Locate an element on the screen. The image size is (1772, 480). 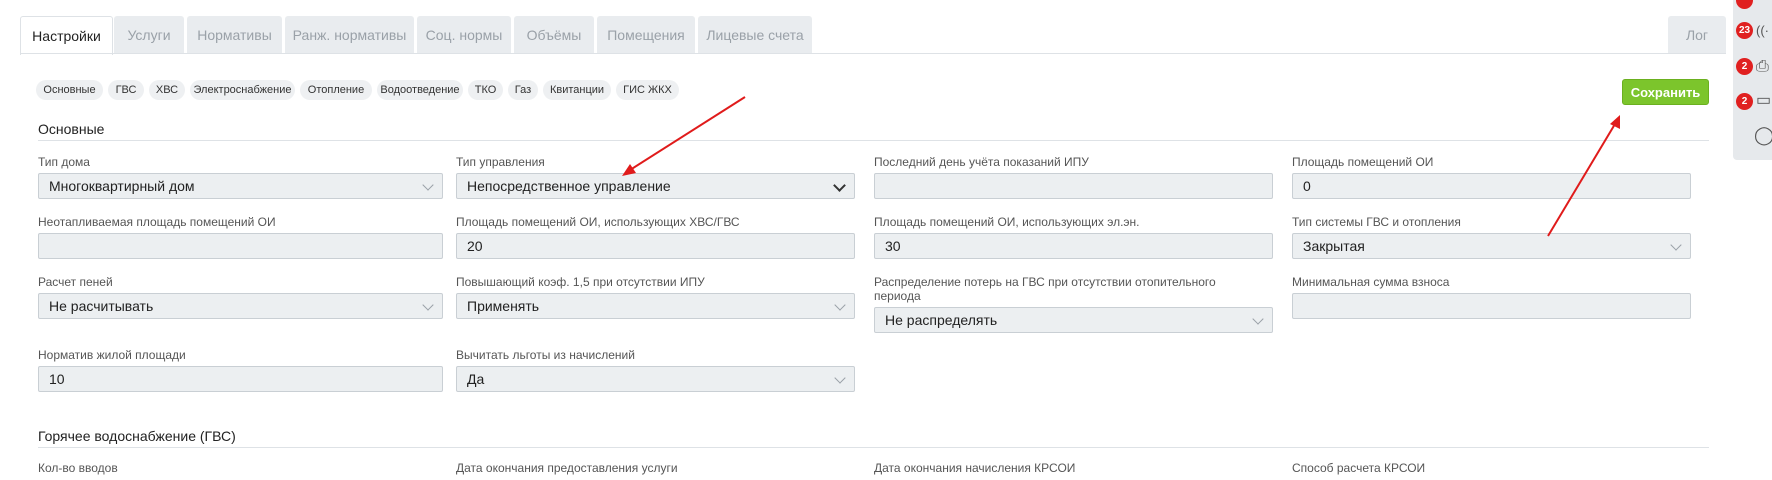
notification-badge is located at coordinates (1744, 4).